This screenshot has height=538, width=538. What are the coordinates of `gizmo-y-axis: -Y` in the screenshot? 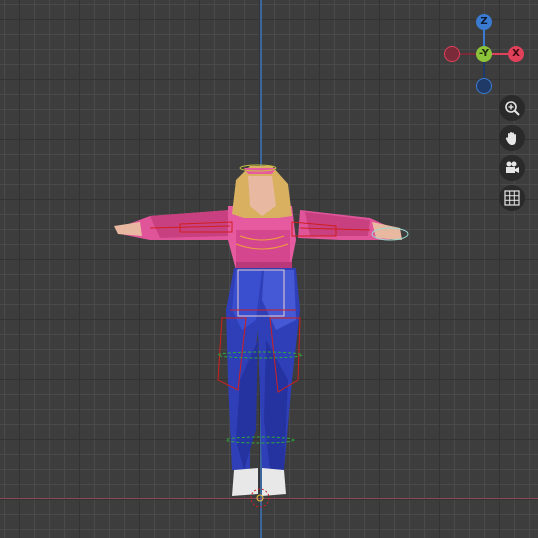 It's located at (484, 54).